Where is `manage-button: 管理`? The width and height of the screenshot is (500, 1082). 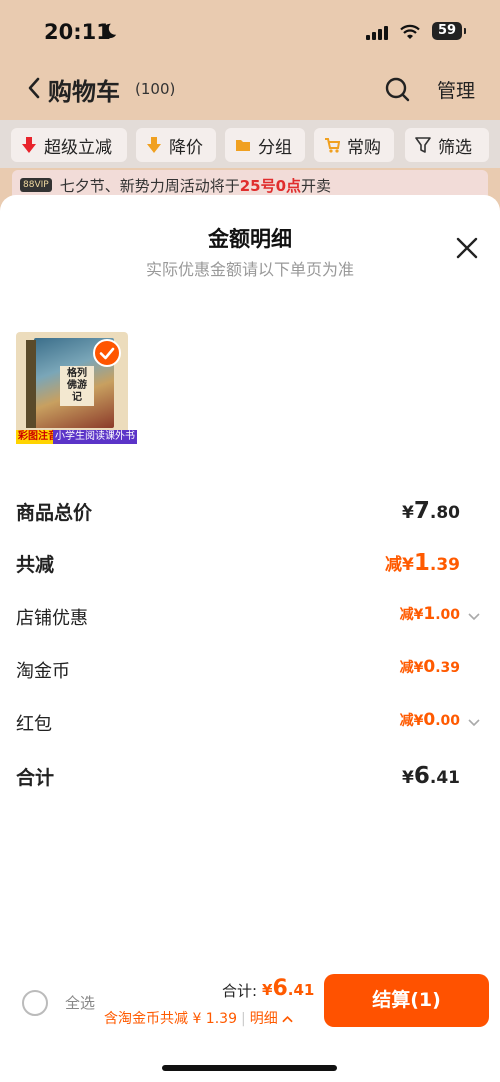
manage-button: 管理 is located at coordinates (456, 89).